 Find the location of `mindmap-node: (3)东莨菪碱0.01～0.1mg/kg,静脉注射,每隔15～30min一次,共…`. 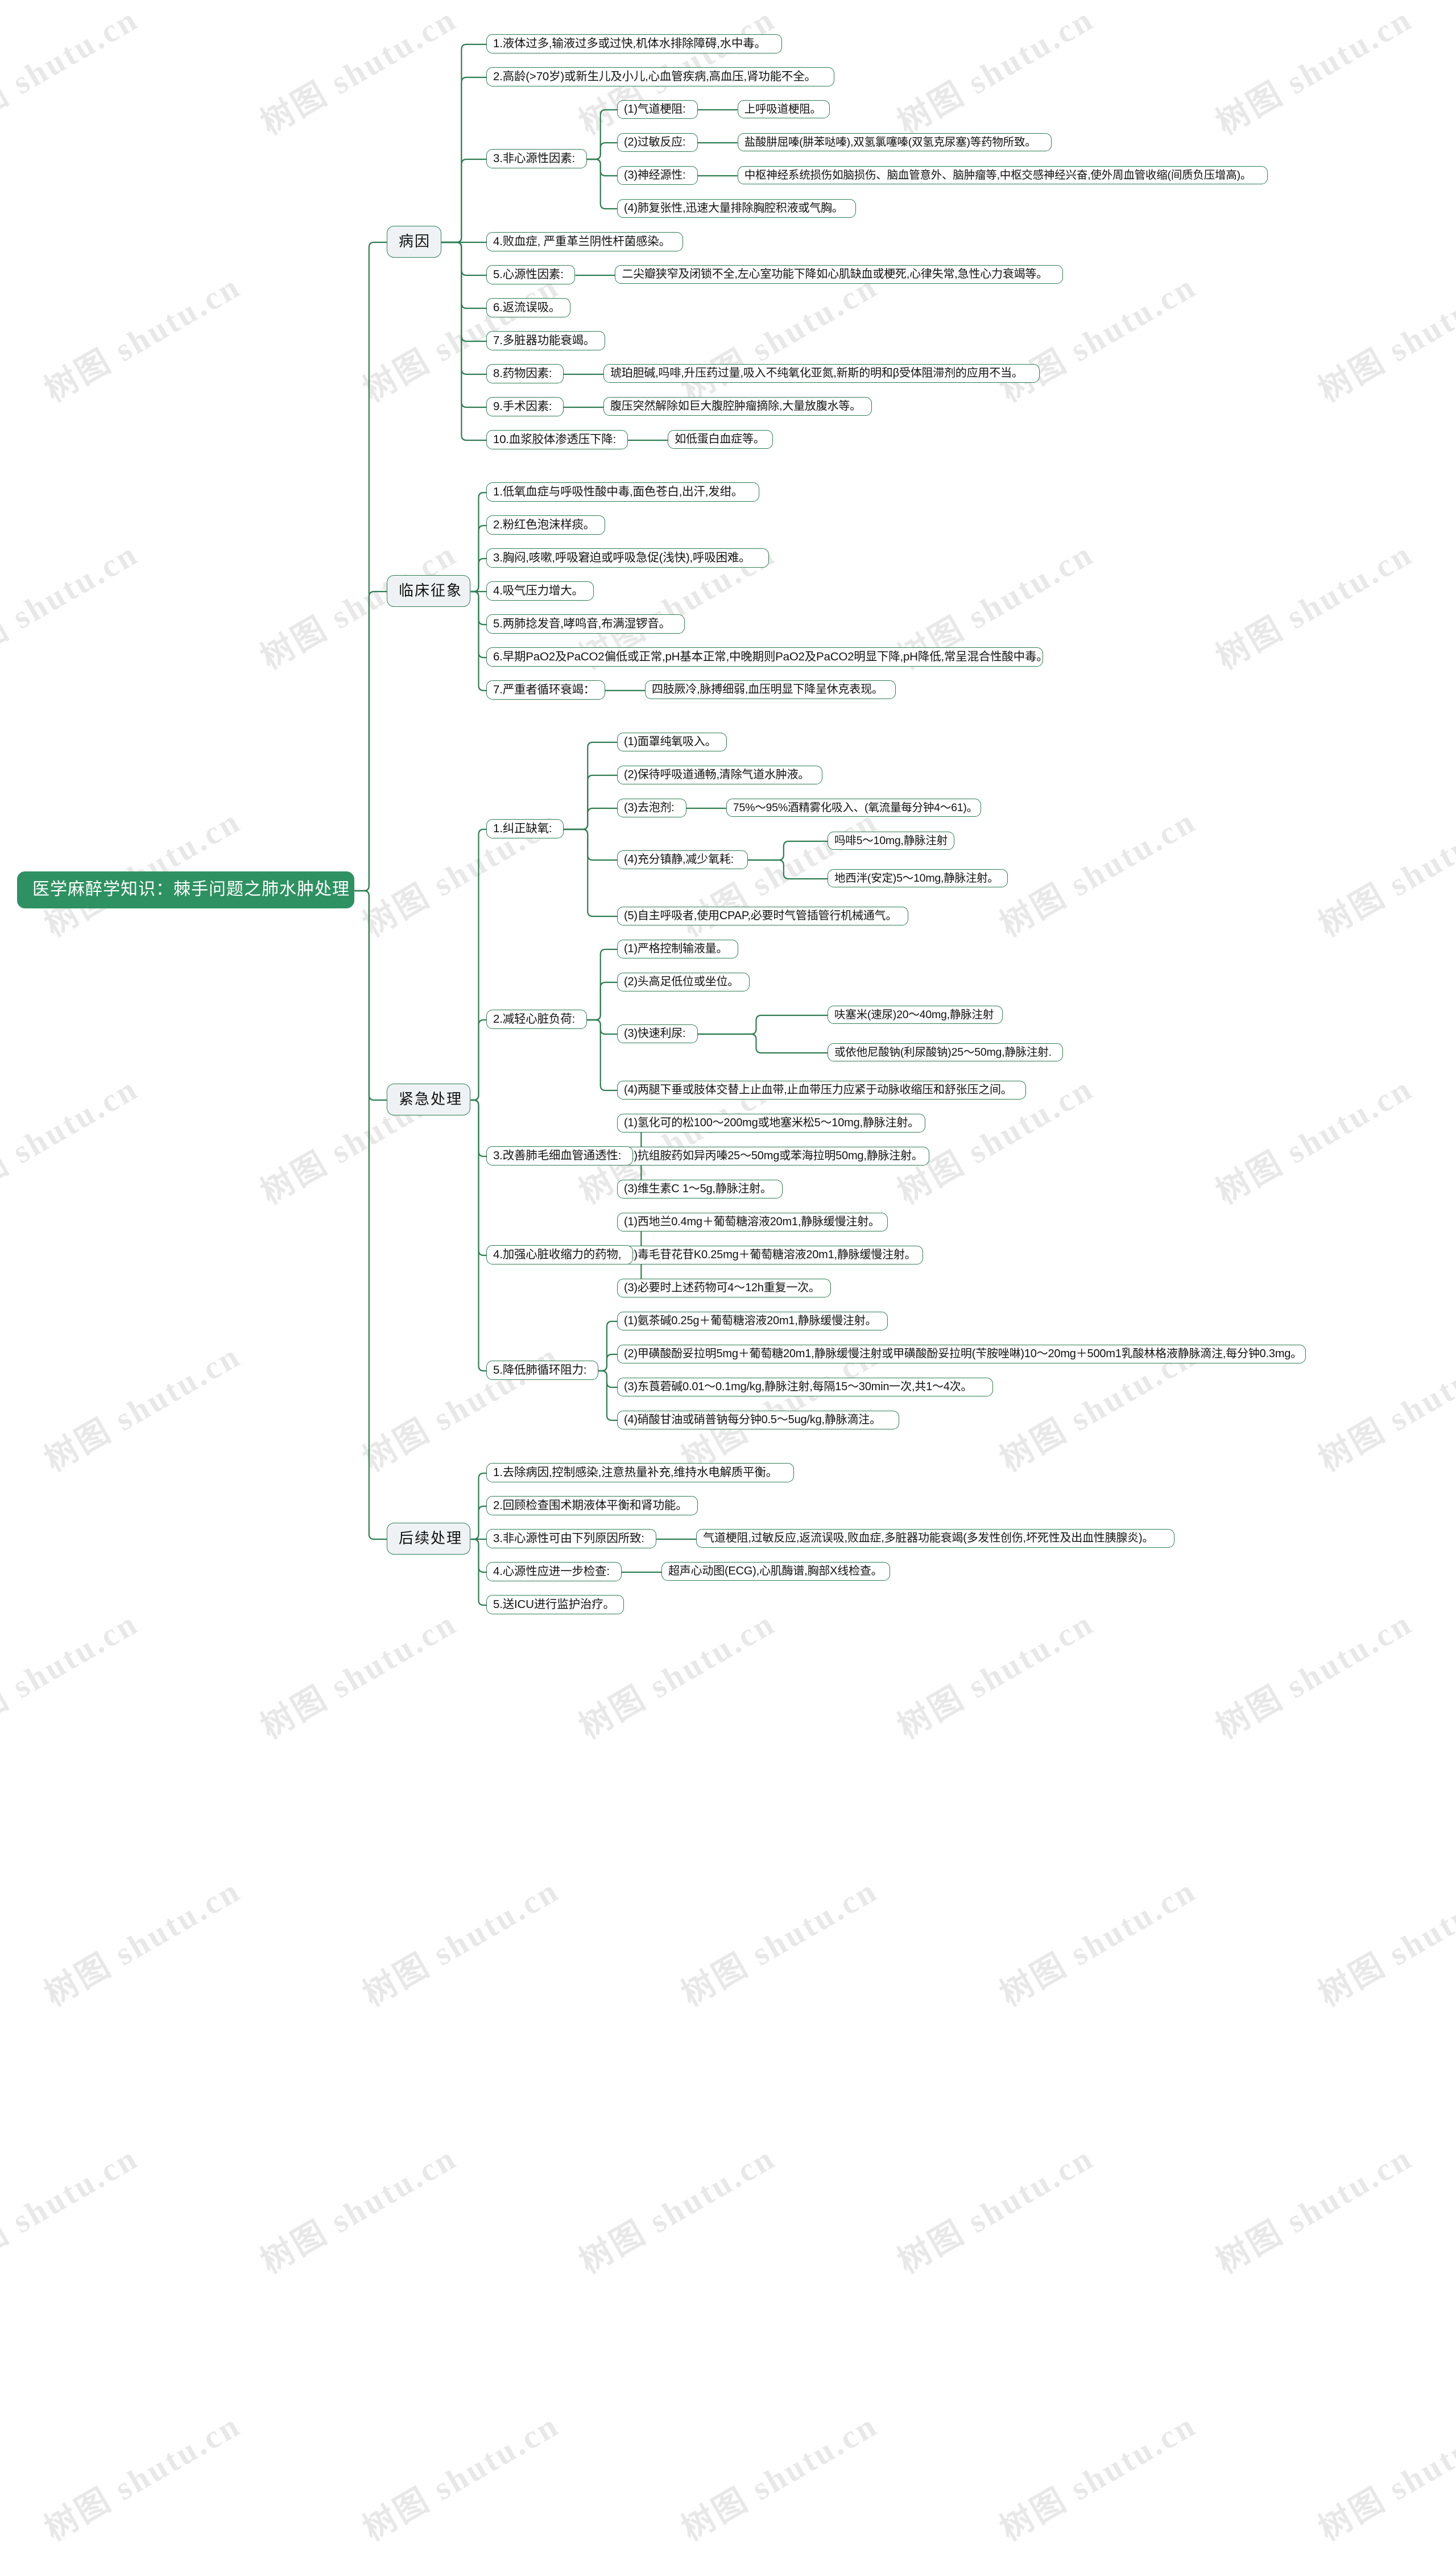

mindmap-node: (3)东莨菪碱0.01～0.1mg/kg,静脉注射,每隔15～30min一次,共… is located at coordinates (805, 1387).